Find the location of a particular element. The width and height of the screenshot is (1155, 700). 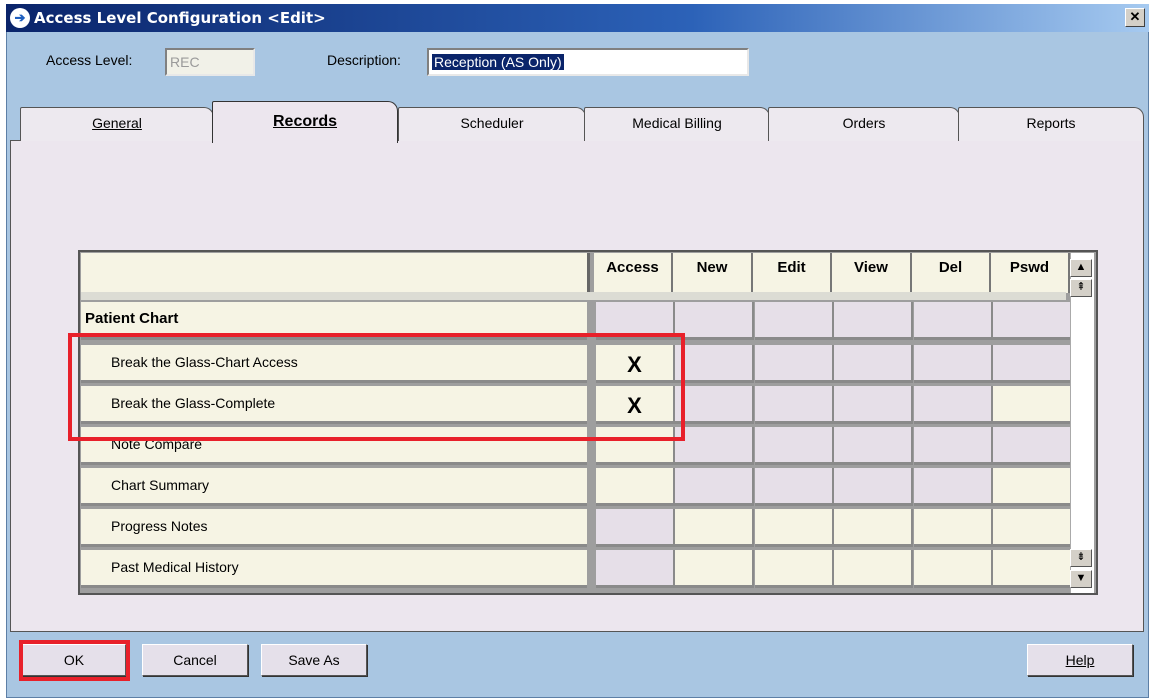

tab-reports: Reports is located at coordinates (1051, 124).